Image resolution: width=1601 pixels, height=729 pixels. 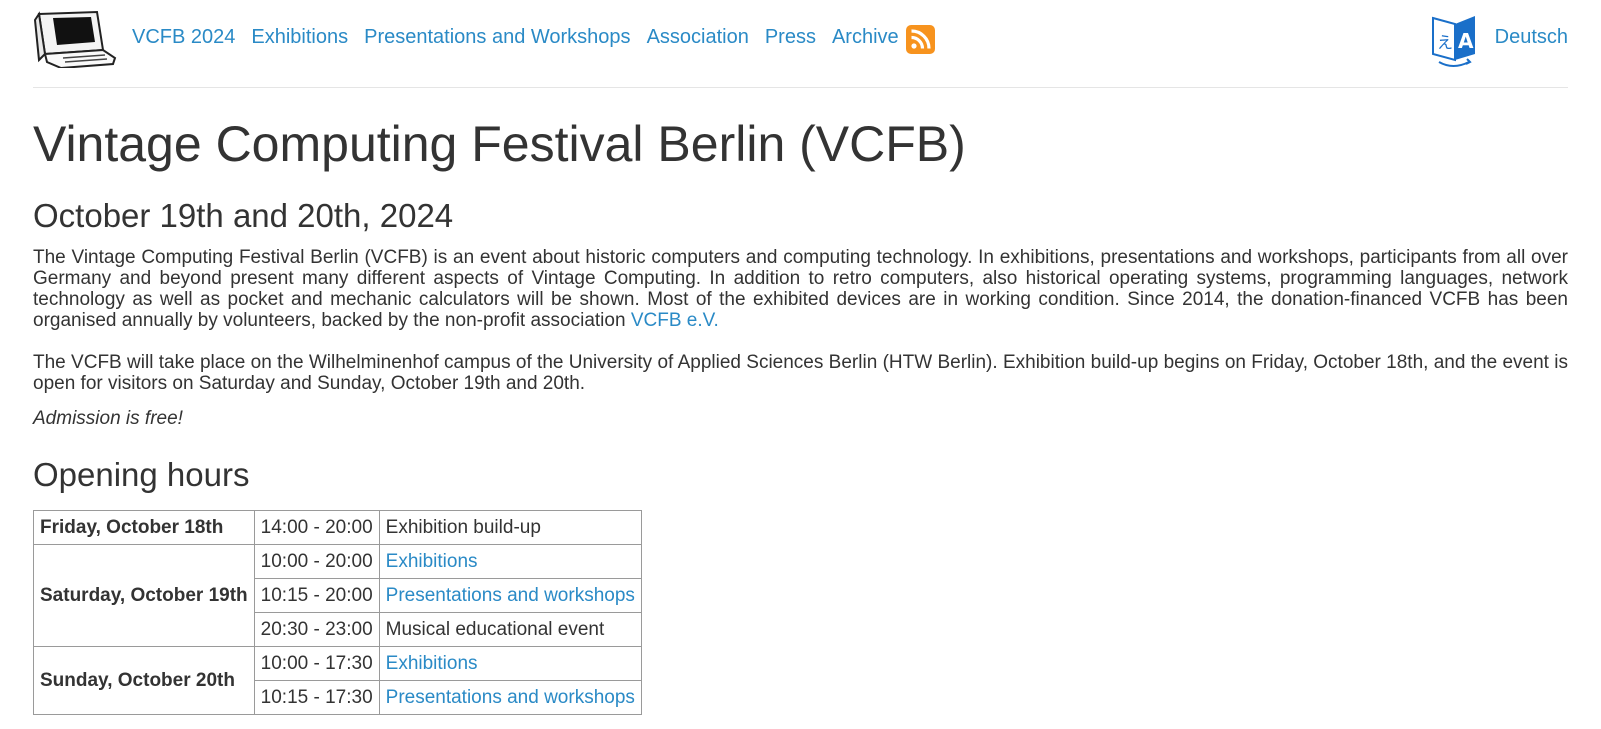 I want to click on language-switch-link: Deutsch, so click(x=1531, y=37).